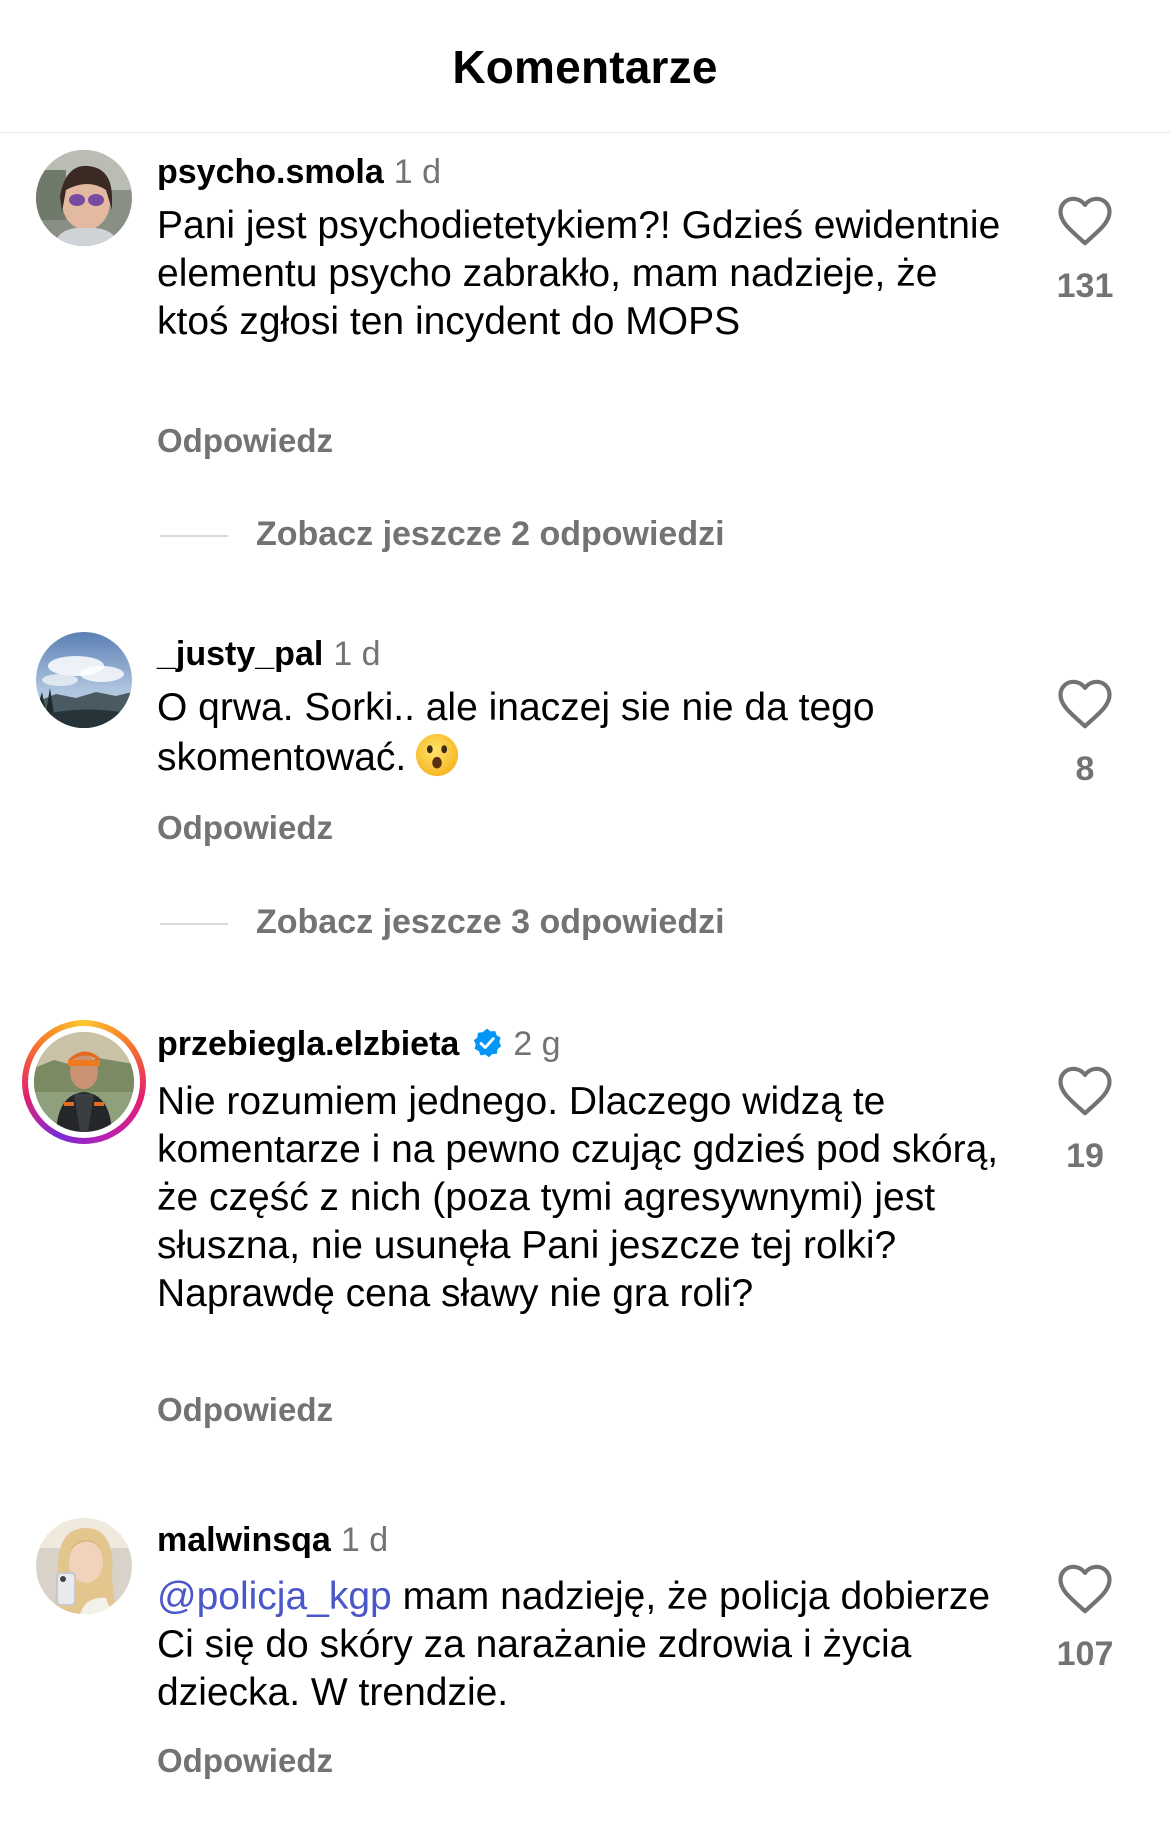  What do you see at coordinates (1085, 1618) in the screenshot?
I see `like-group: 107` at bounding box center [1085, 1618].